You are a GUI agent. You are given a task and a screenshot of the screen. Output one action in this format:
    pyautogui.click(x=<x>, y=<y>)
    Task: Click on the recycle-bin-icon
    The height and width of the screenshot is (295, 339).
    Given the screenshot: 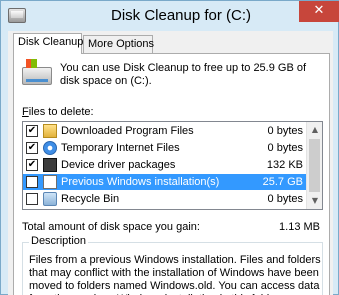 What is the action you would take?
    pyautogui.click(x=50, y=199)
    